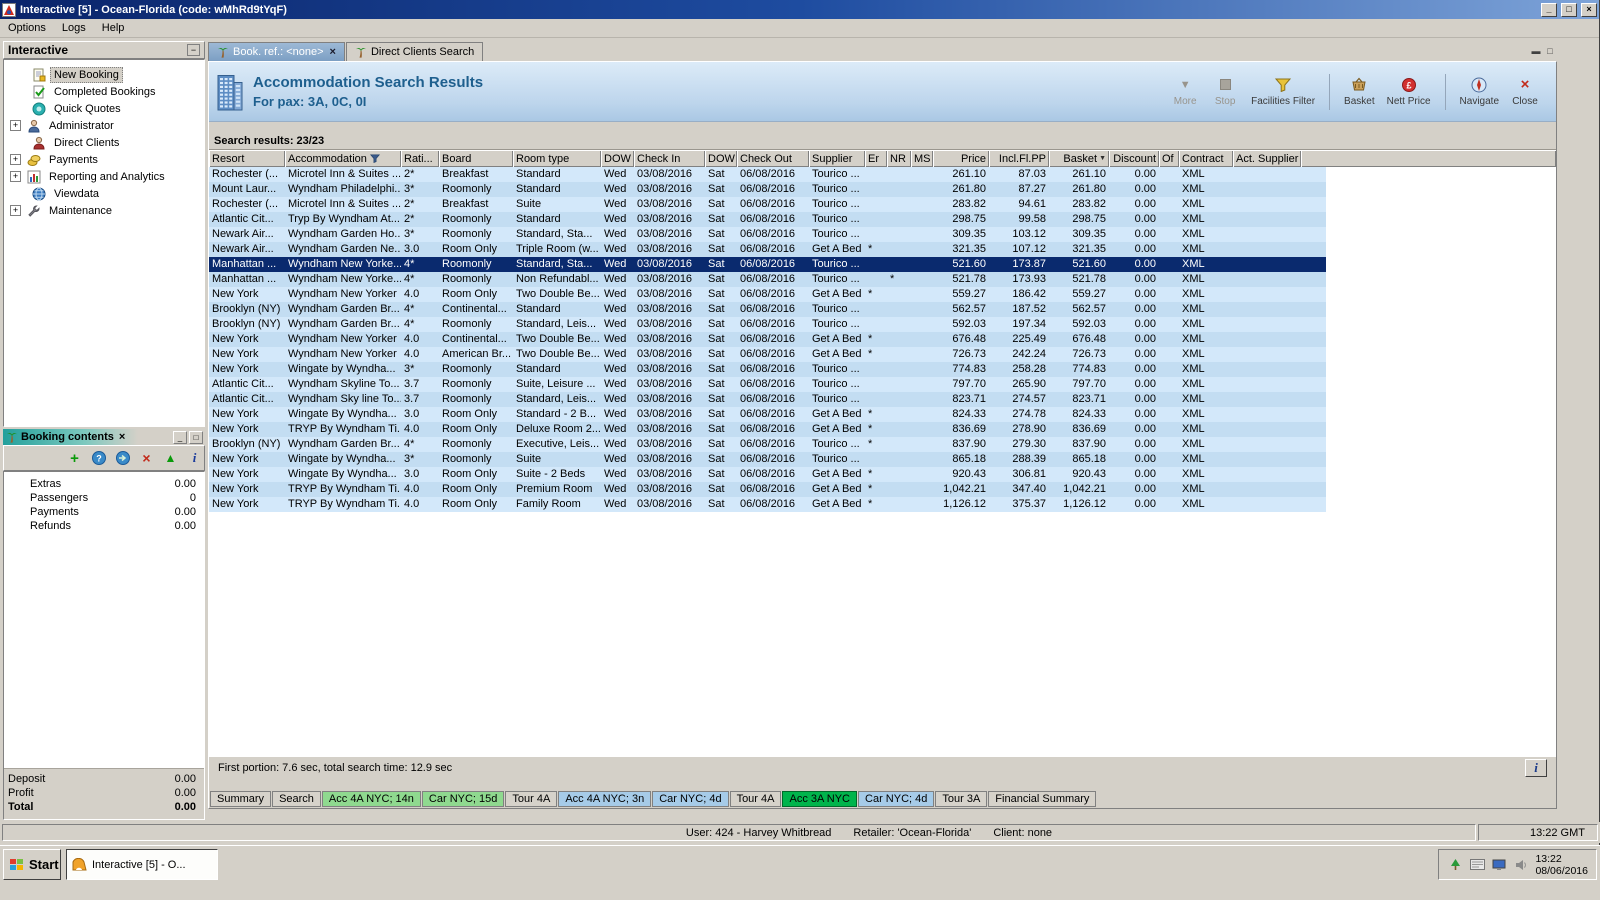 This screenshot has height=900, width=1600. What do you see at coordinates (1569, 9) in the screenshot?
I see `maximize-button: □` at bounding box center [1569, 9].